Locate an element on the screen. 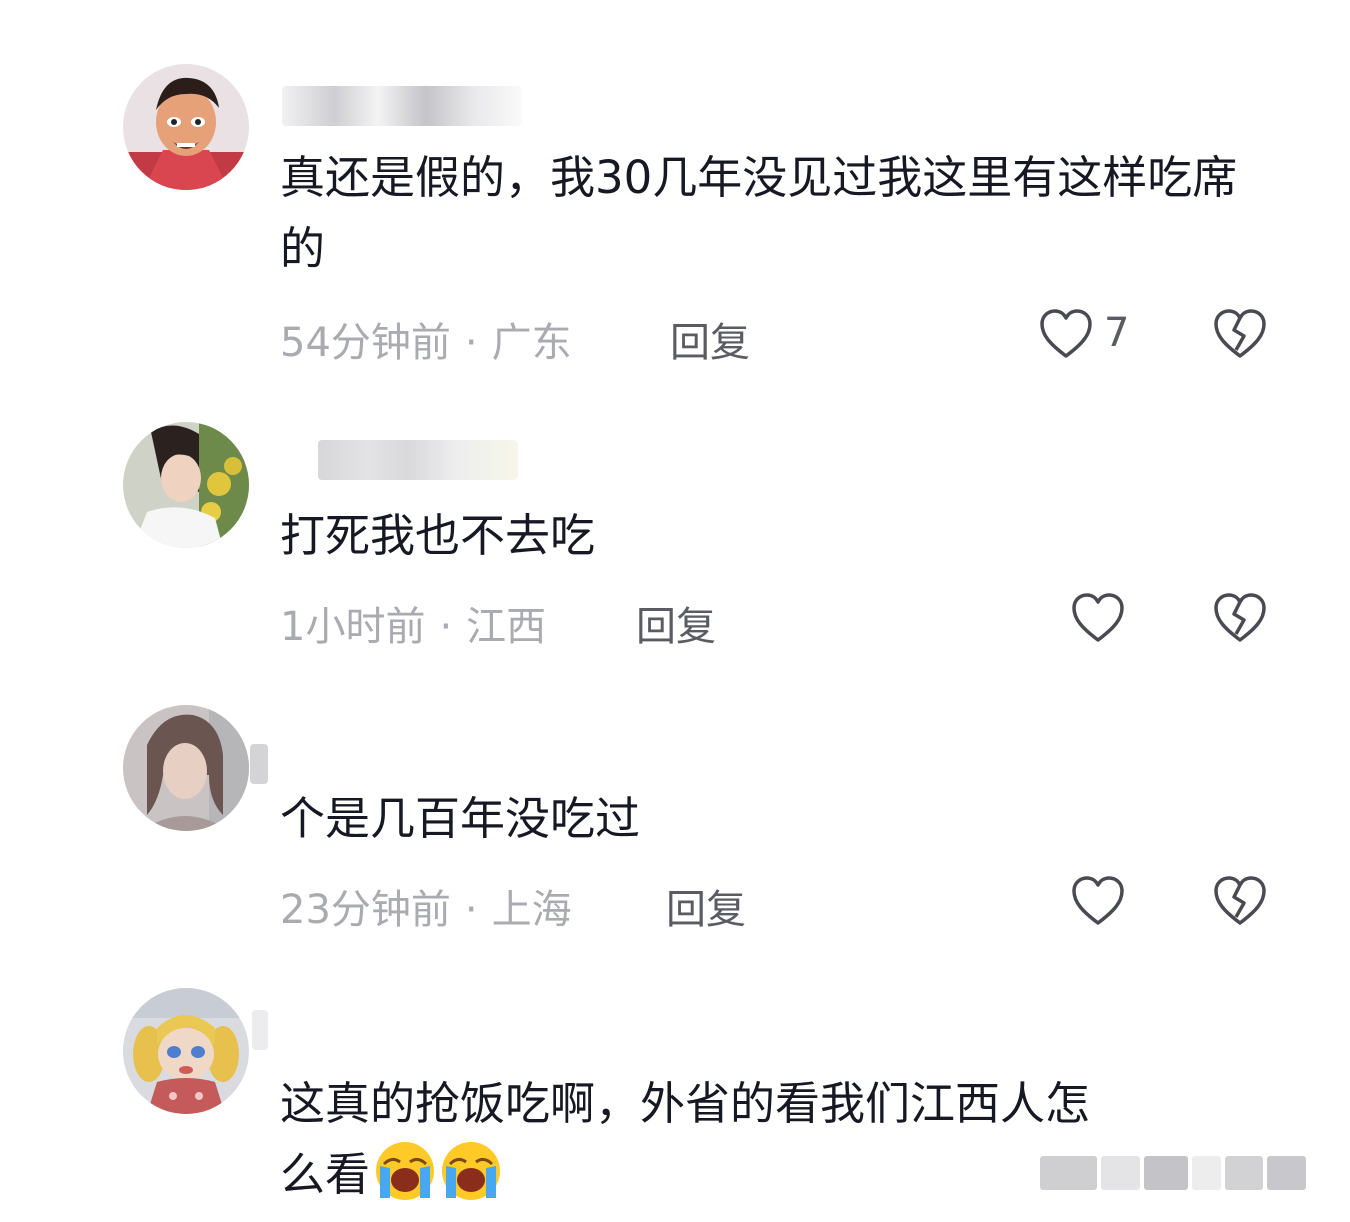 Image resolution: width=1350 pixels, height=1222 pixels. comment-meta: 54分钟前 · 广东 is located at coordinates (426, 339).